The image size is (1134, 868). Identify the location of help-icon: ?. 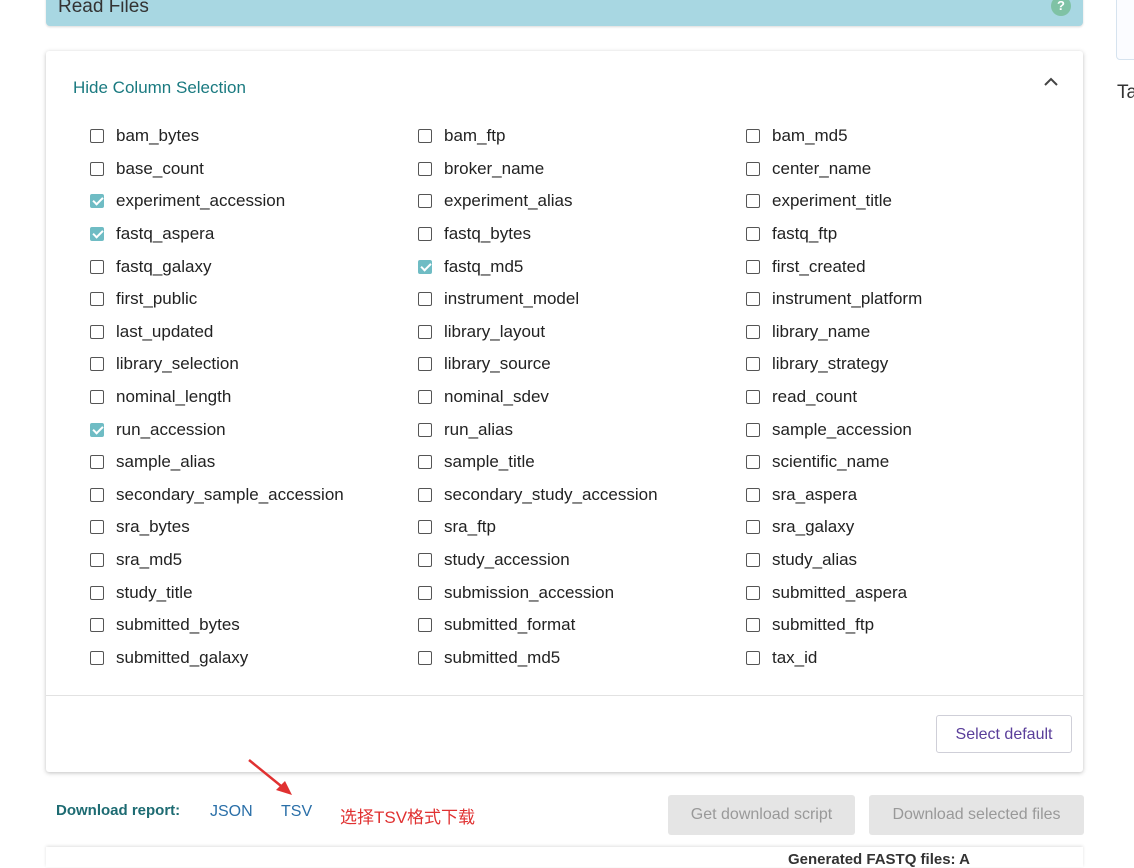
(1061, 8).